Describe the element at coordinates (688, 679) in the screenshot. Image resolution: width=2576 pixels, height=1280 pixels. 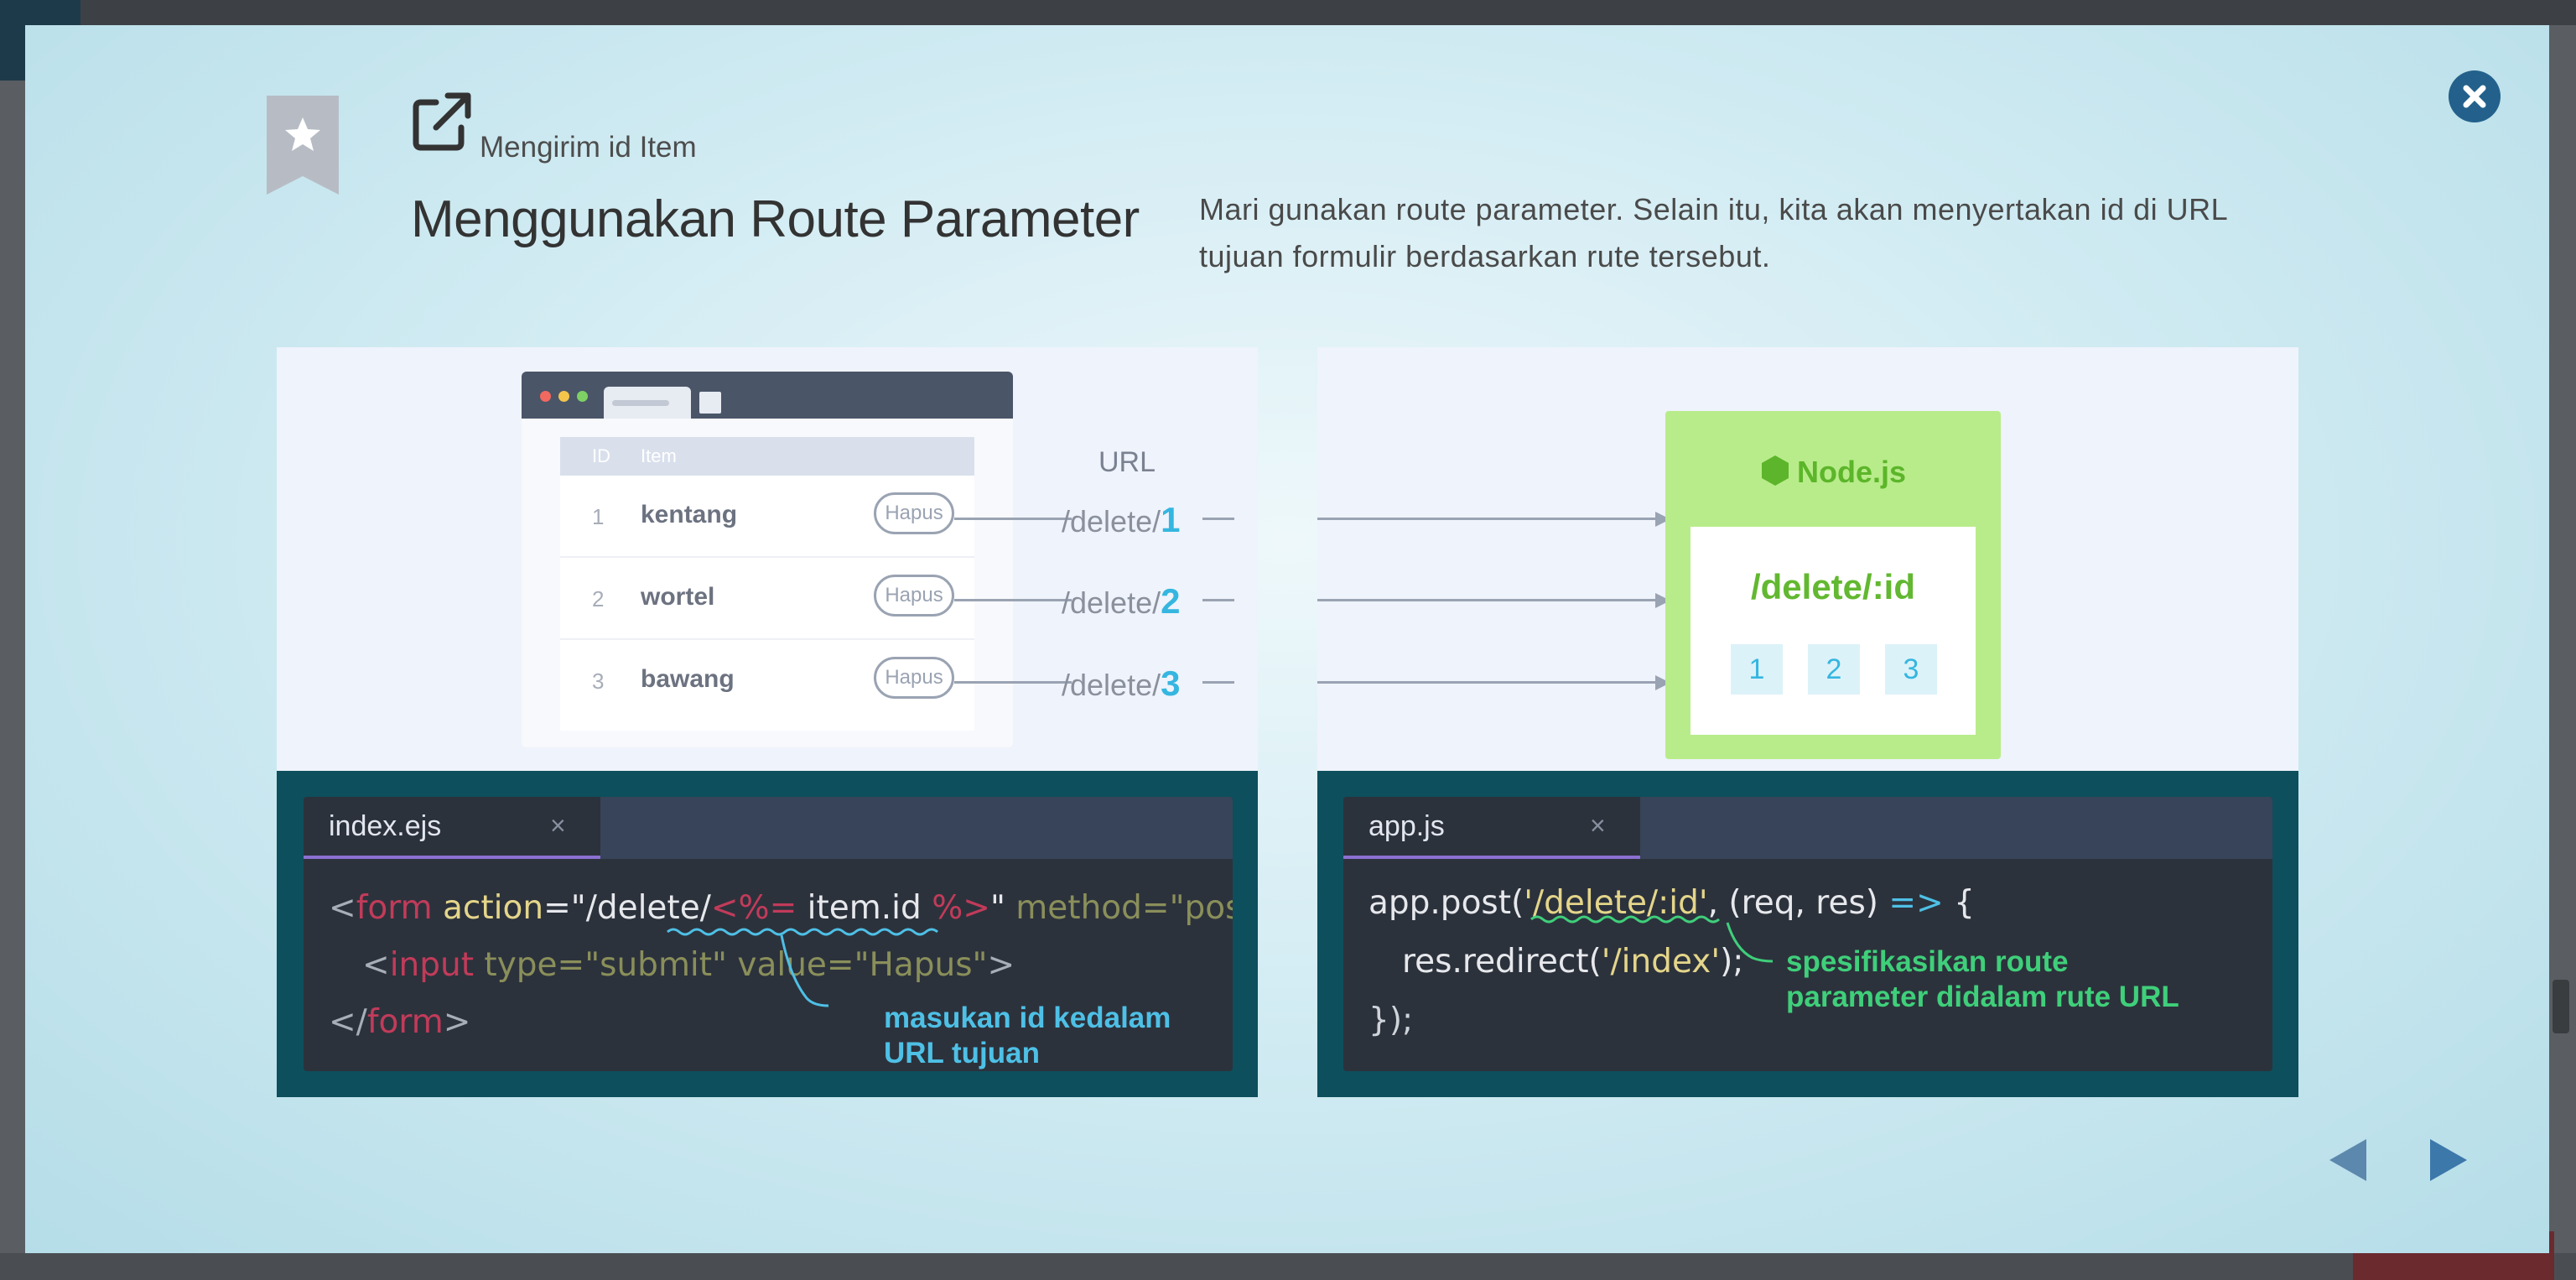
I see `row-item: bawang` at that location.